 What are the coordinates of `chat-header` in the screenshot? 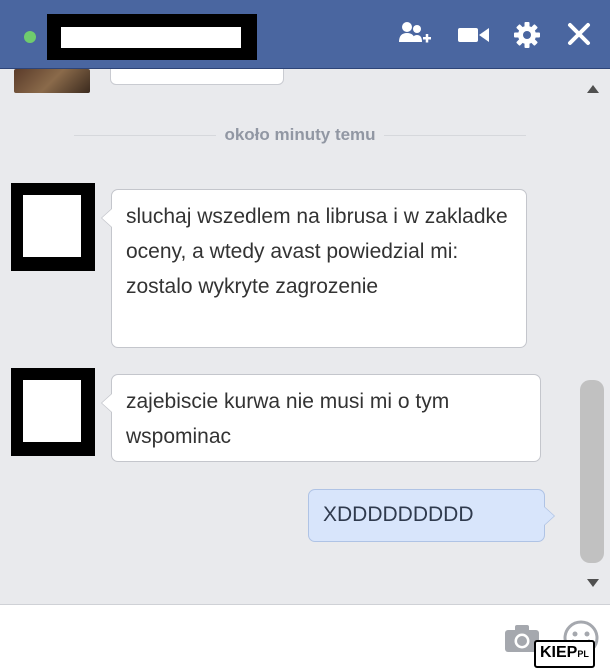 It's located at (305, 34).